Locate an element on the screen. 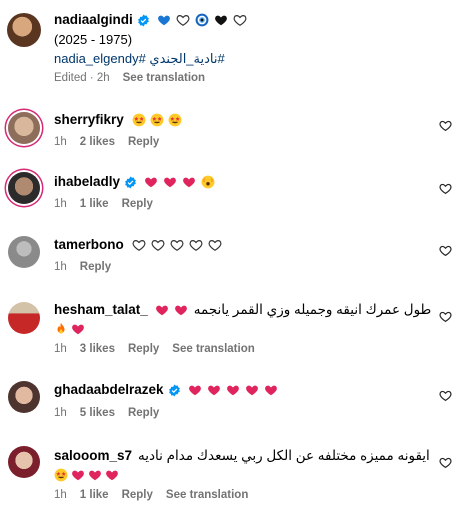 The height and width of the screenshot is (512, 461). evil-eye-icon is located at coordinates (202, 20).